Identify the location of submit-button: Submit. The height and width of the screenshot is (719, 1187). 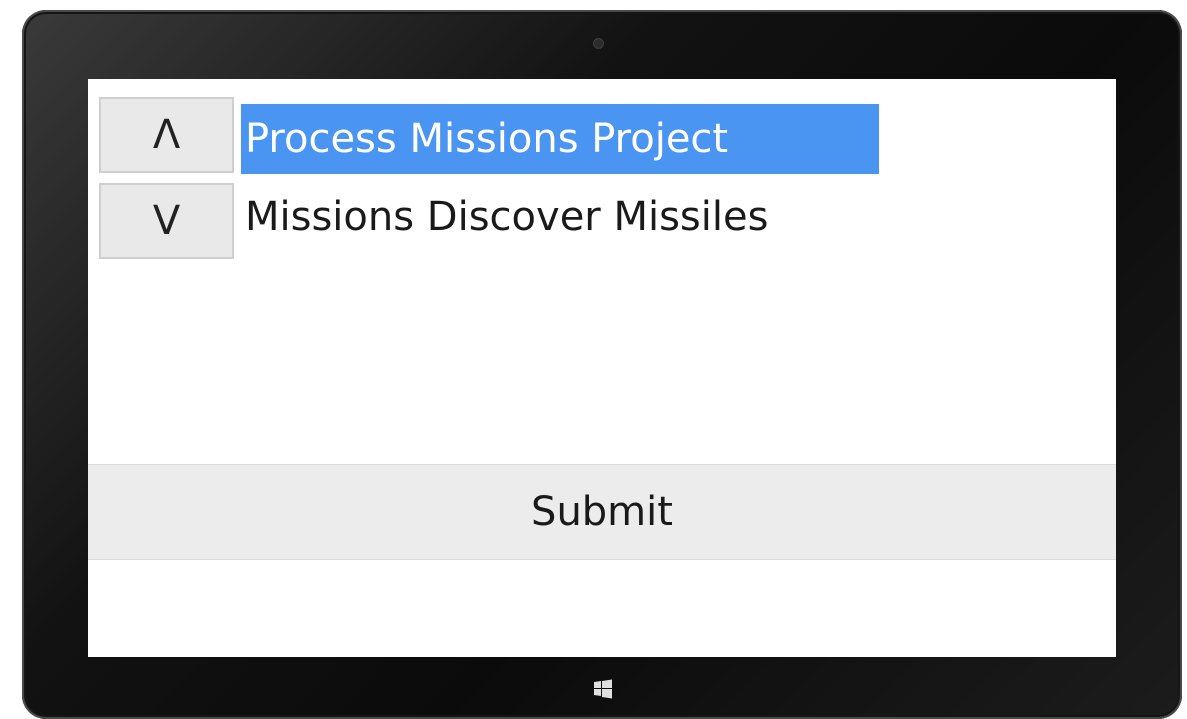
(602, 512).